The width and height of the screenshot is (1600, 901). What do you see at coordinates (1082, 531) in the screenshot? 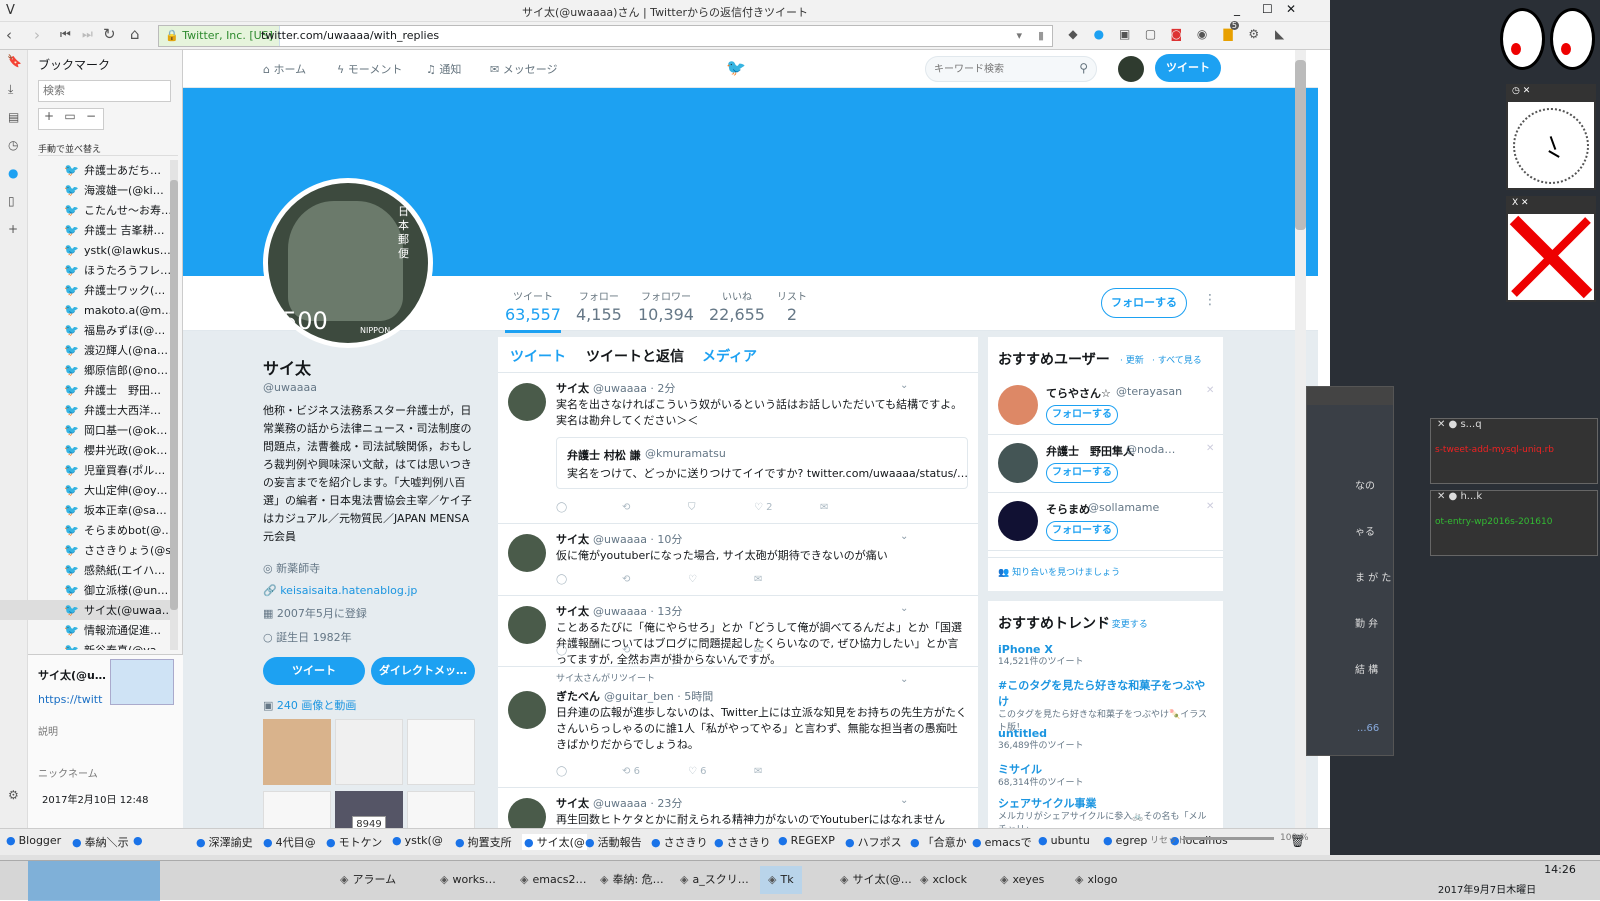
I see `suggested-follow-button: フォローする` at bounding box center [1082, 531].